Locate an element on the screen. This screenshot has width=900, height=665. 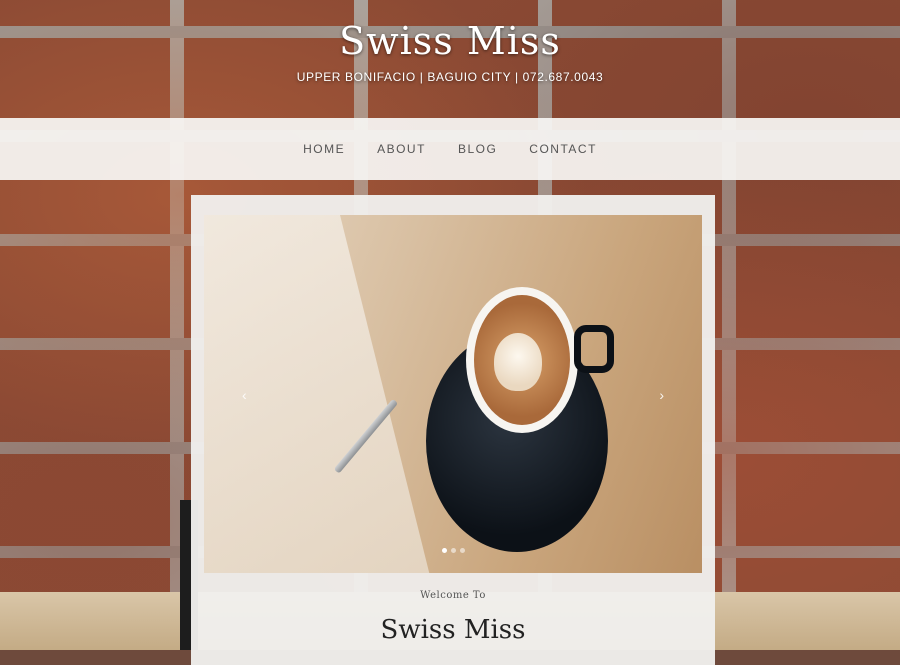
welcome-text: Welcome To is located at coordinates (453, 595).